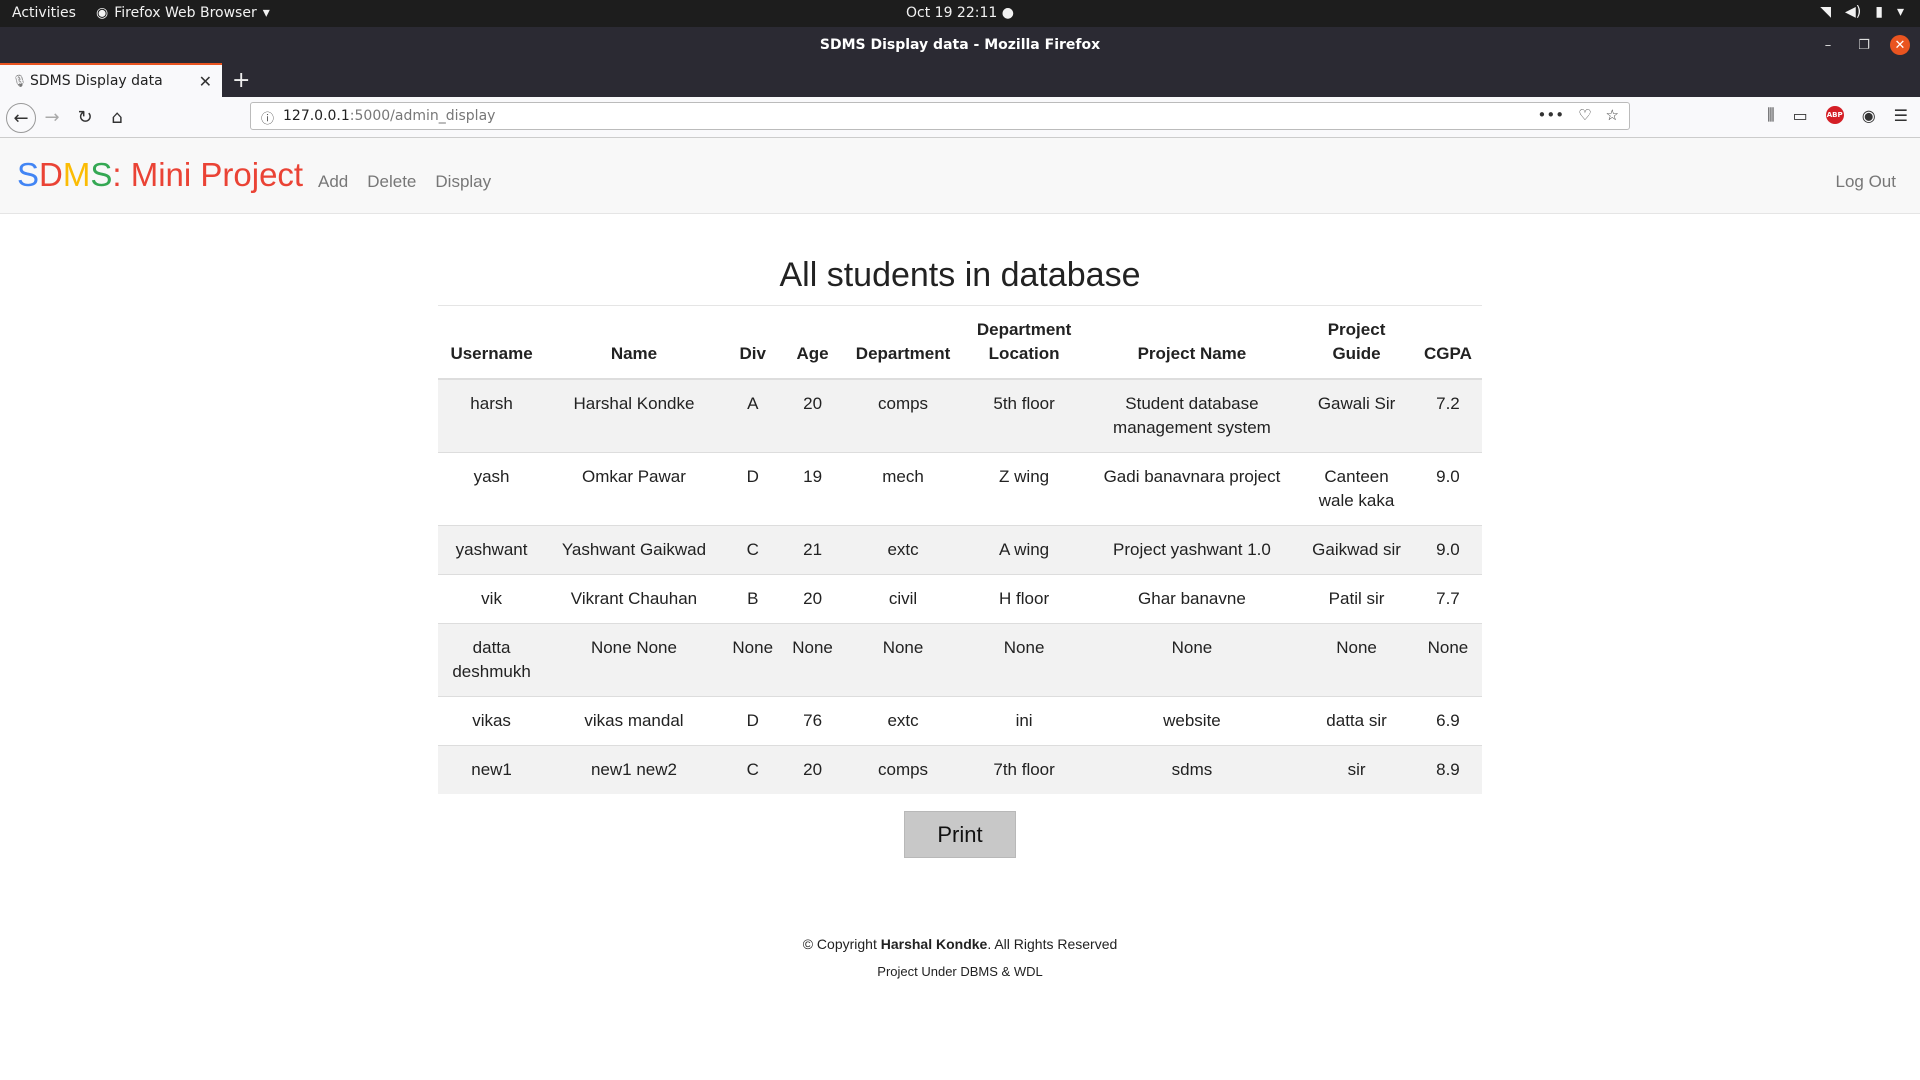  I want to click on table-cell: civil, so click(903, 599).